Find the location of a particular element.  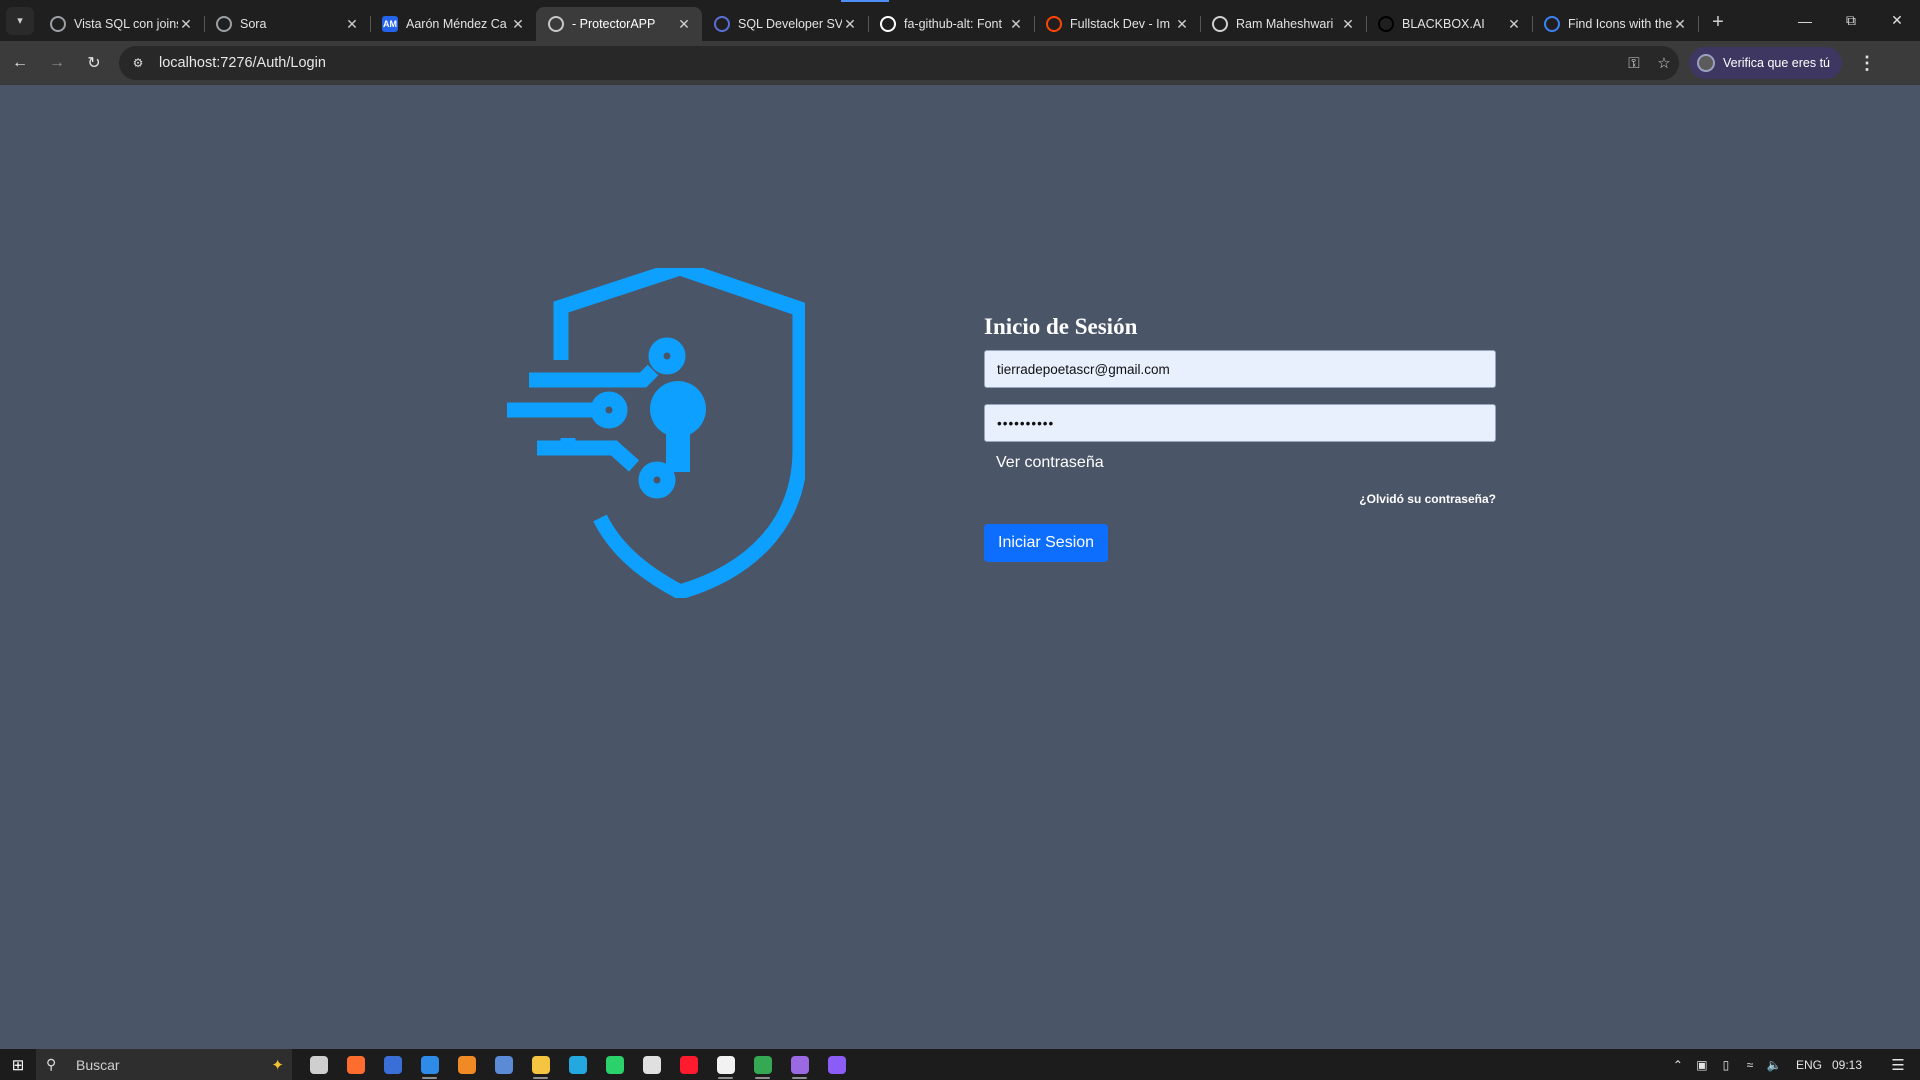

forward-button: → is located at coordinates (57, 63).